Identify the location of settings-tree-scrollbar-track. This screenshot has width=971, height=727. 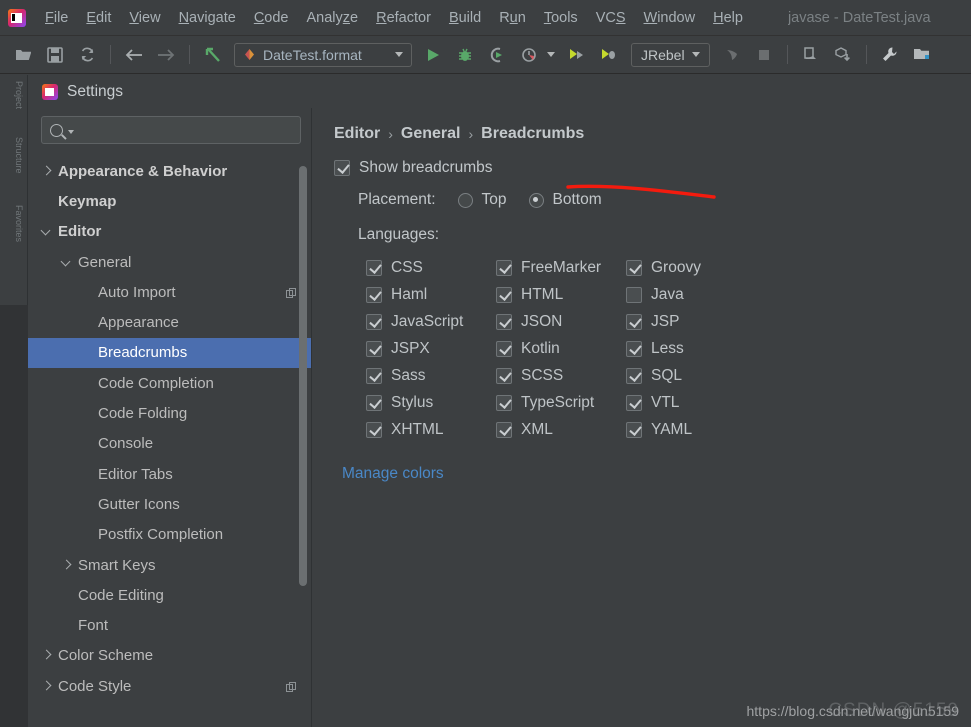
(304, 441).